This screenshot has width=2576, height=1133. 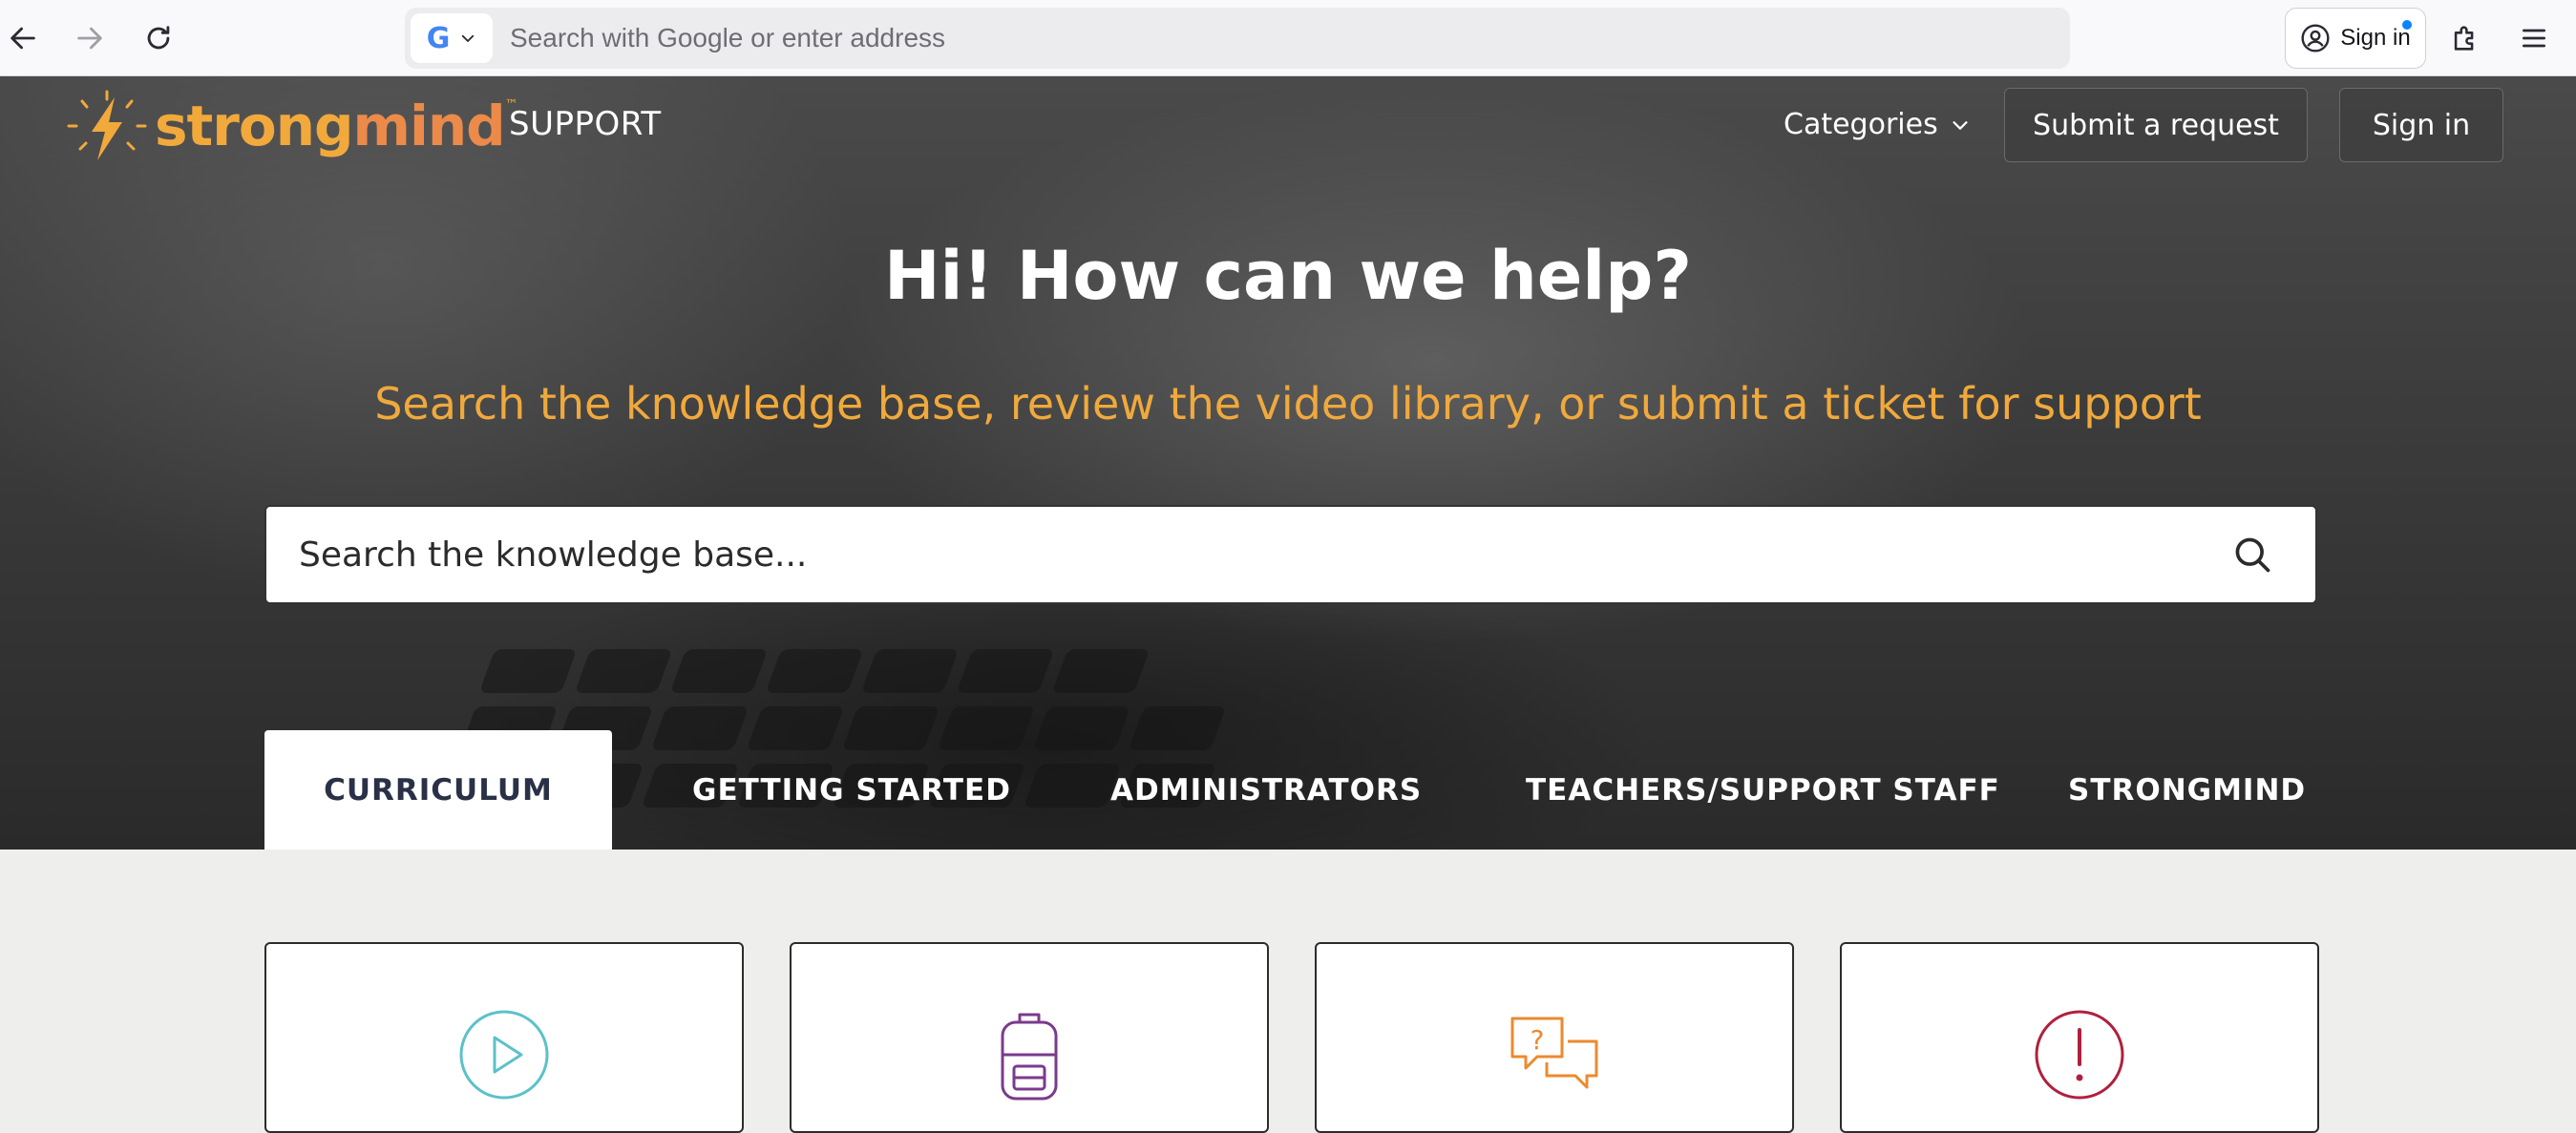 I want to click on card-faq: ?, so click(x=1554, y=1037).